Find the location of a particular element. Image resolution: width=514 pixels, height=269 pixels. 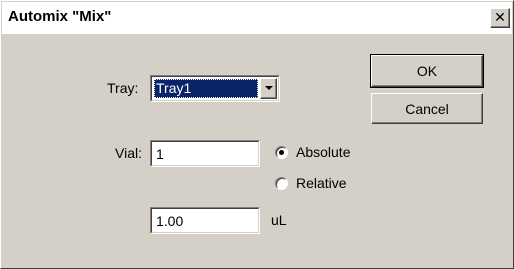

close-icon: ✕ is located at coordinates (500, 17).